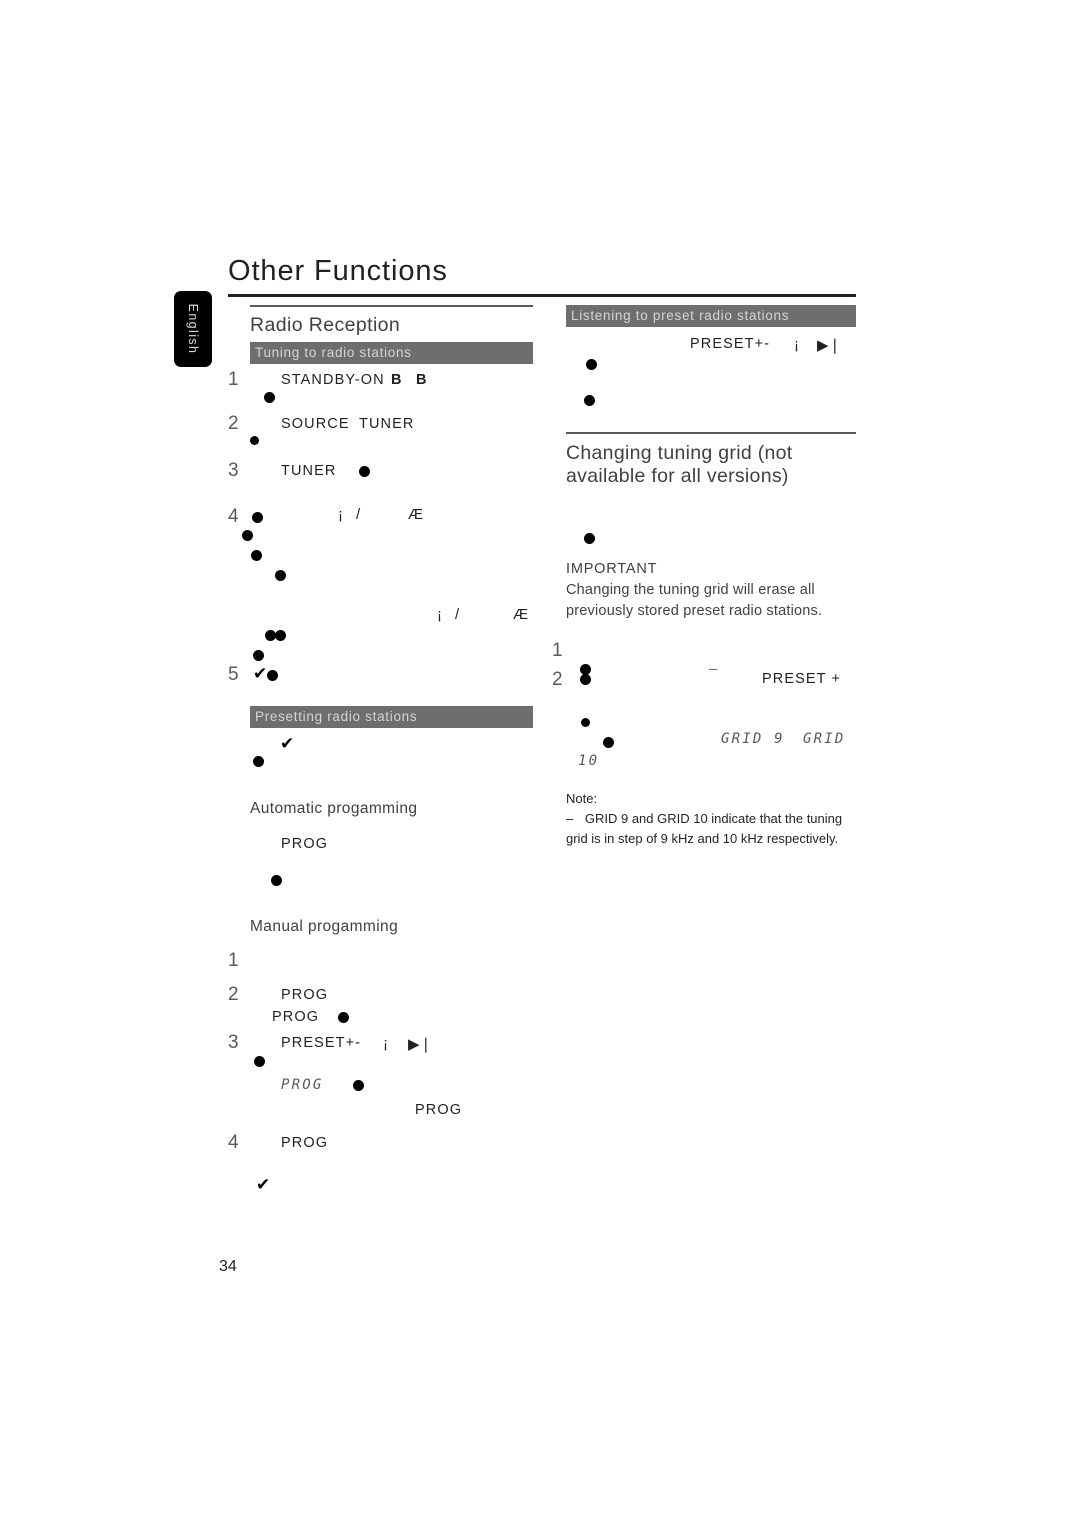 The height and width of the screenshot is (1528, 1080). I want to click on tuning-step-1: 1 STANDBY-ON B B, so click(380, 387).